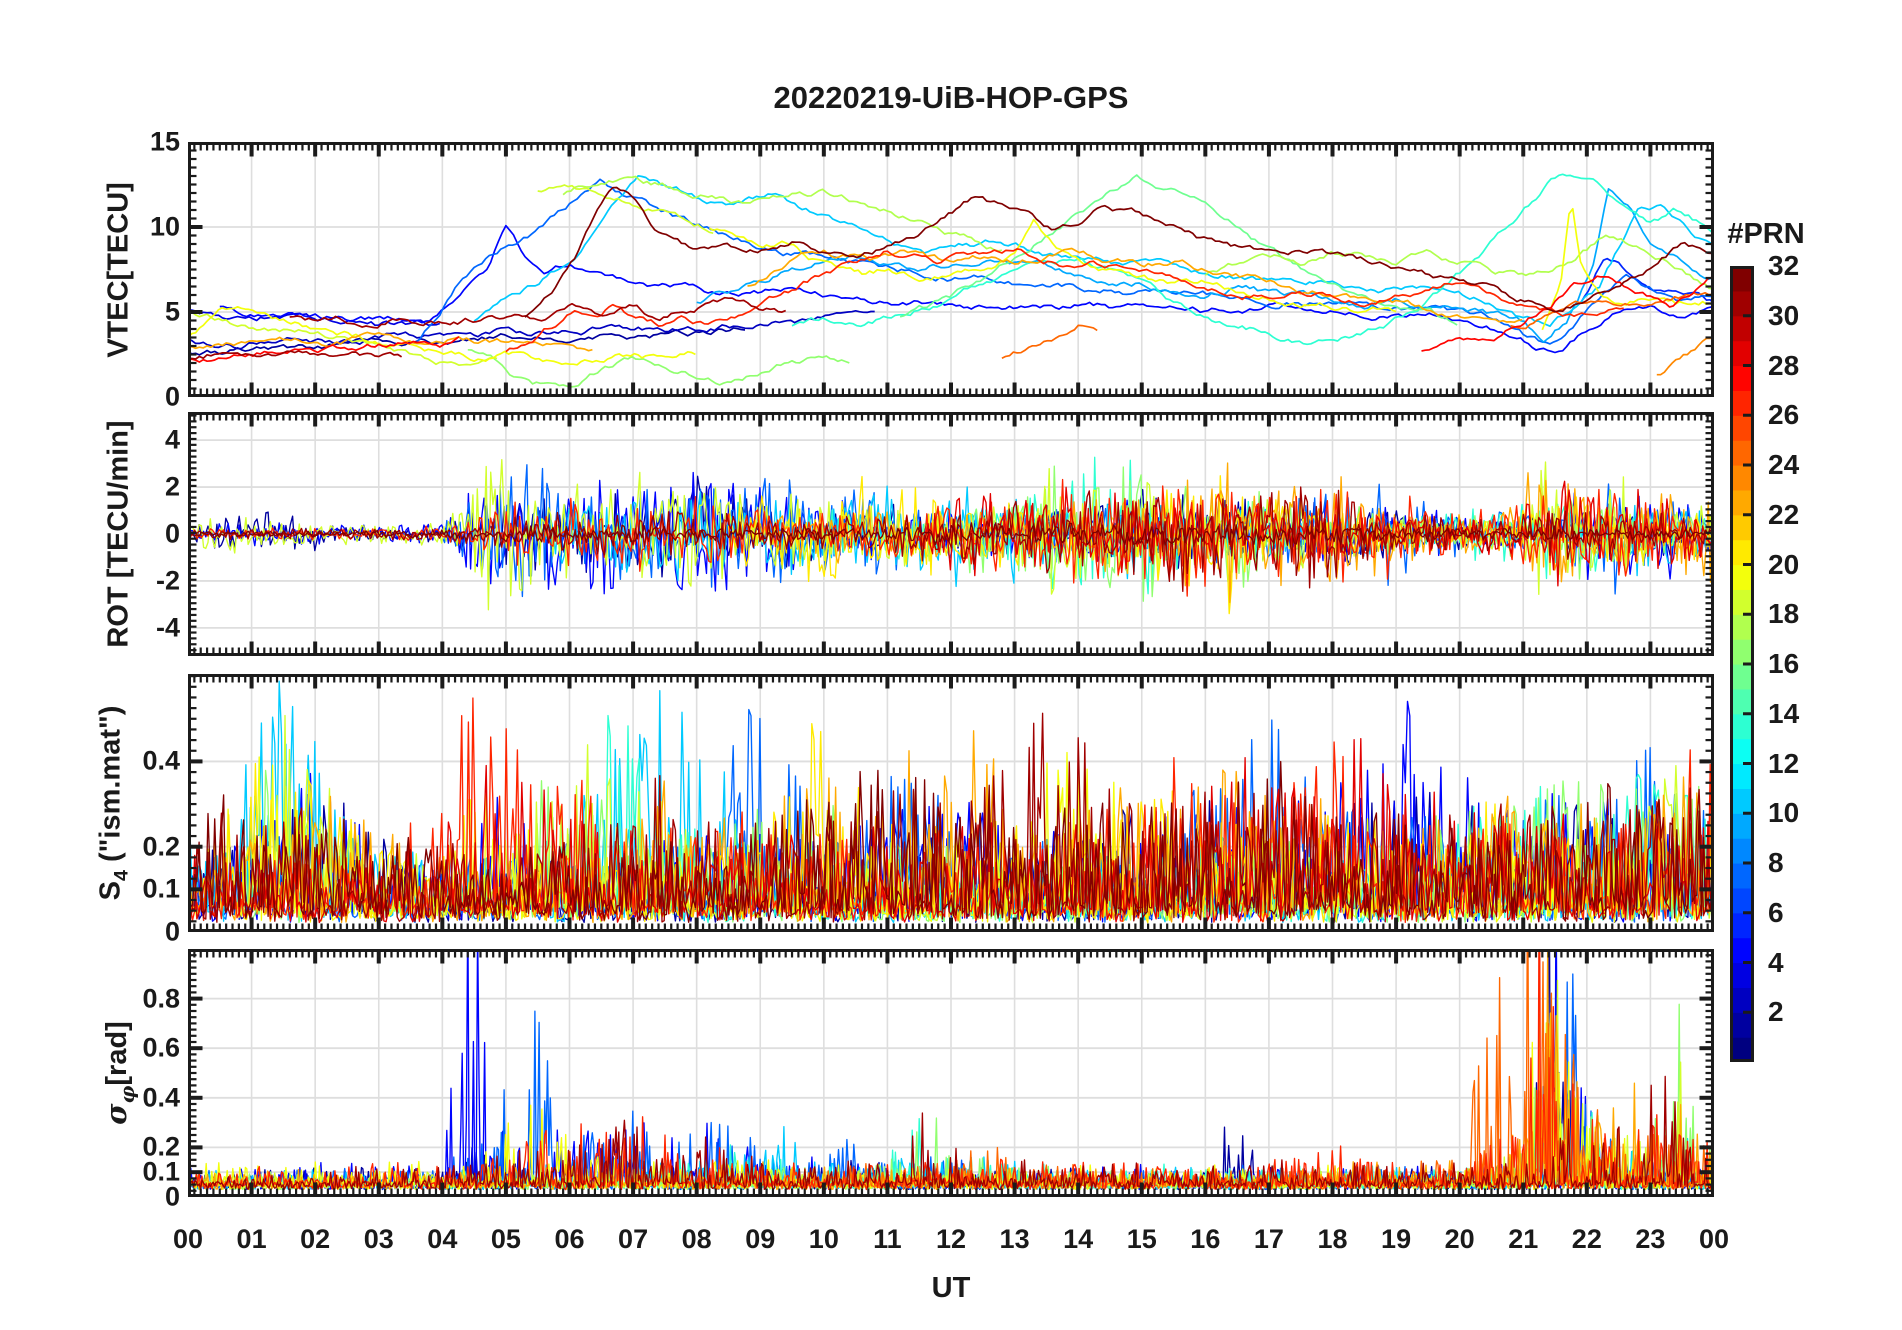 The height and width of the screenshot is (1330, 1902). I want to click on x-tick-label: 13, so click(1014, 1239).